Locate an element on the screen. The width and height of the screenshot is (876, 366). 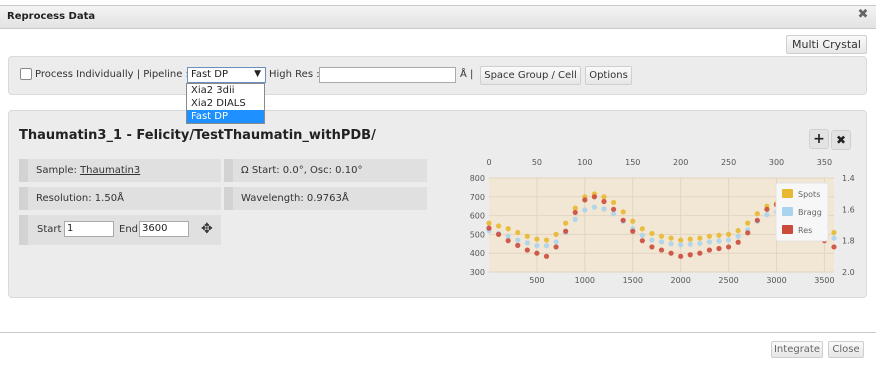
close-button: Close is located at coordinates (846, 349).